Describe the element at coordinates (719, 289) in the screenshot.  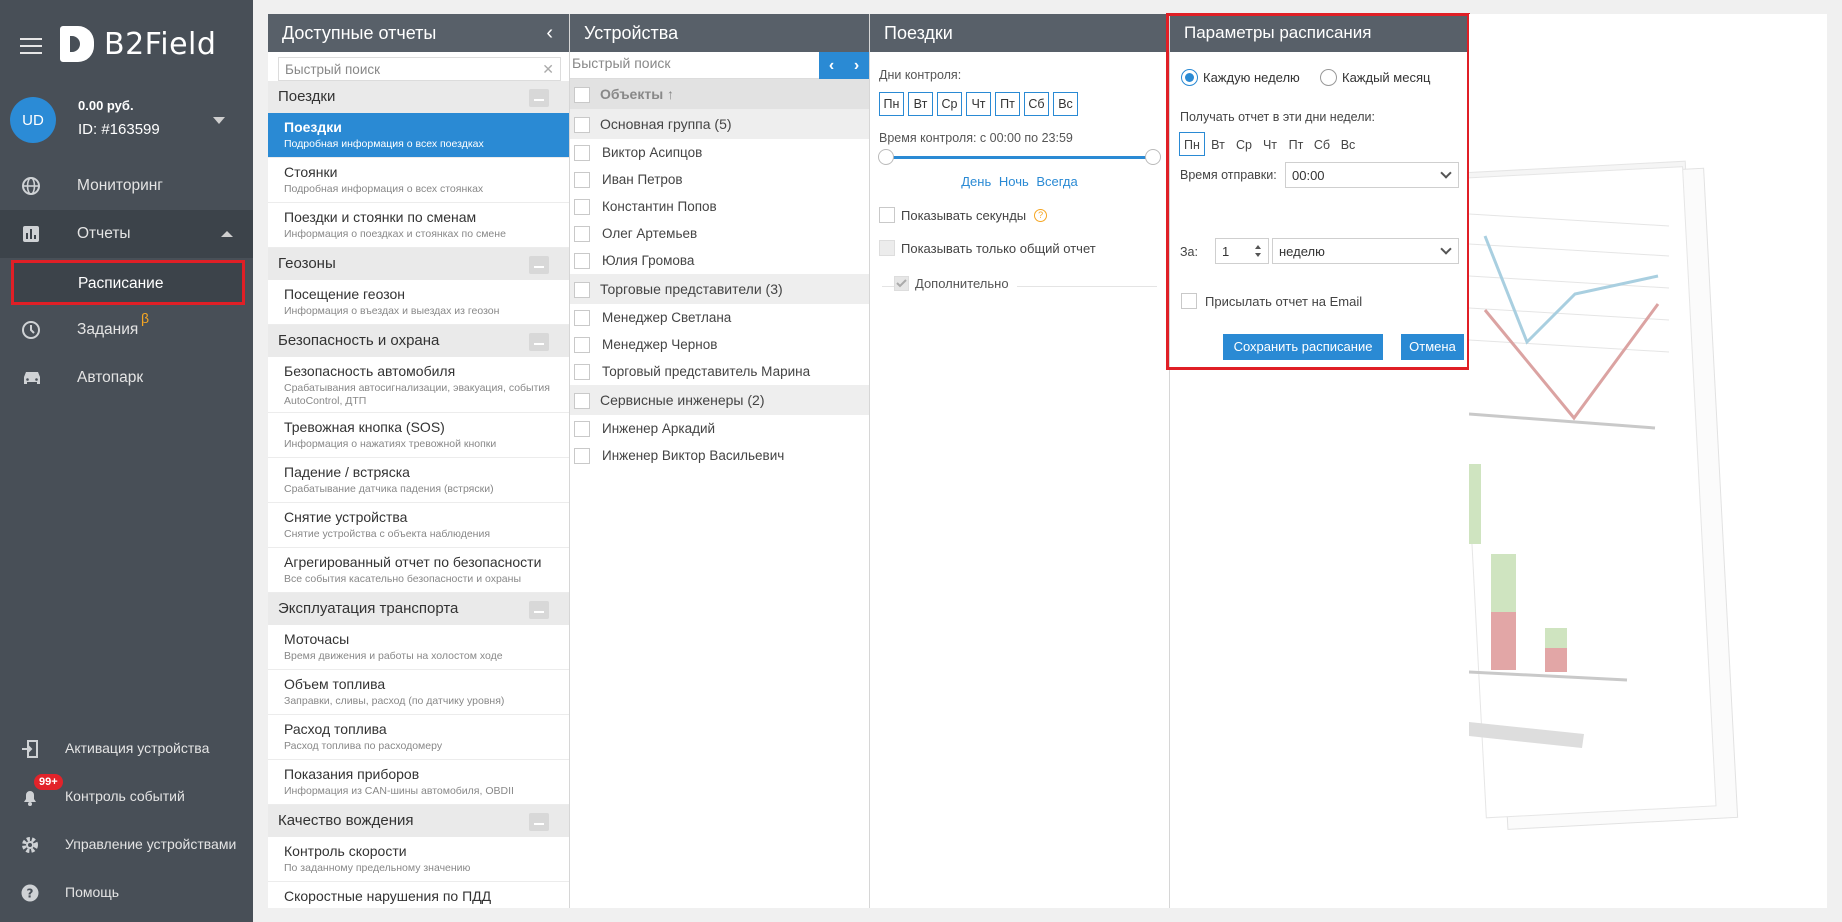
I see `device-group-row: Торговые представители (3)` at that location.